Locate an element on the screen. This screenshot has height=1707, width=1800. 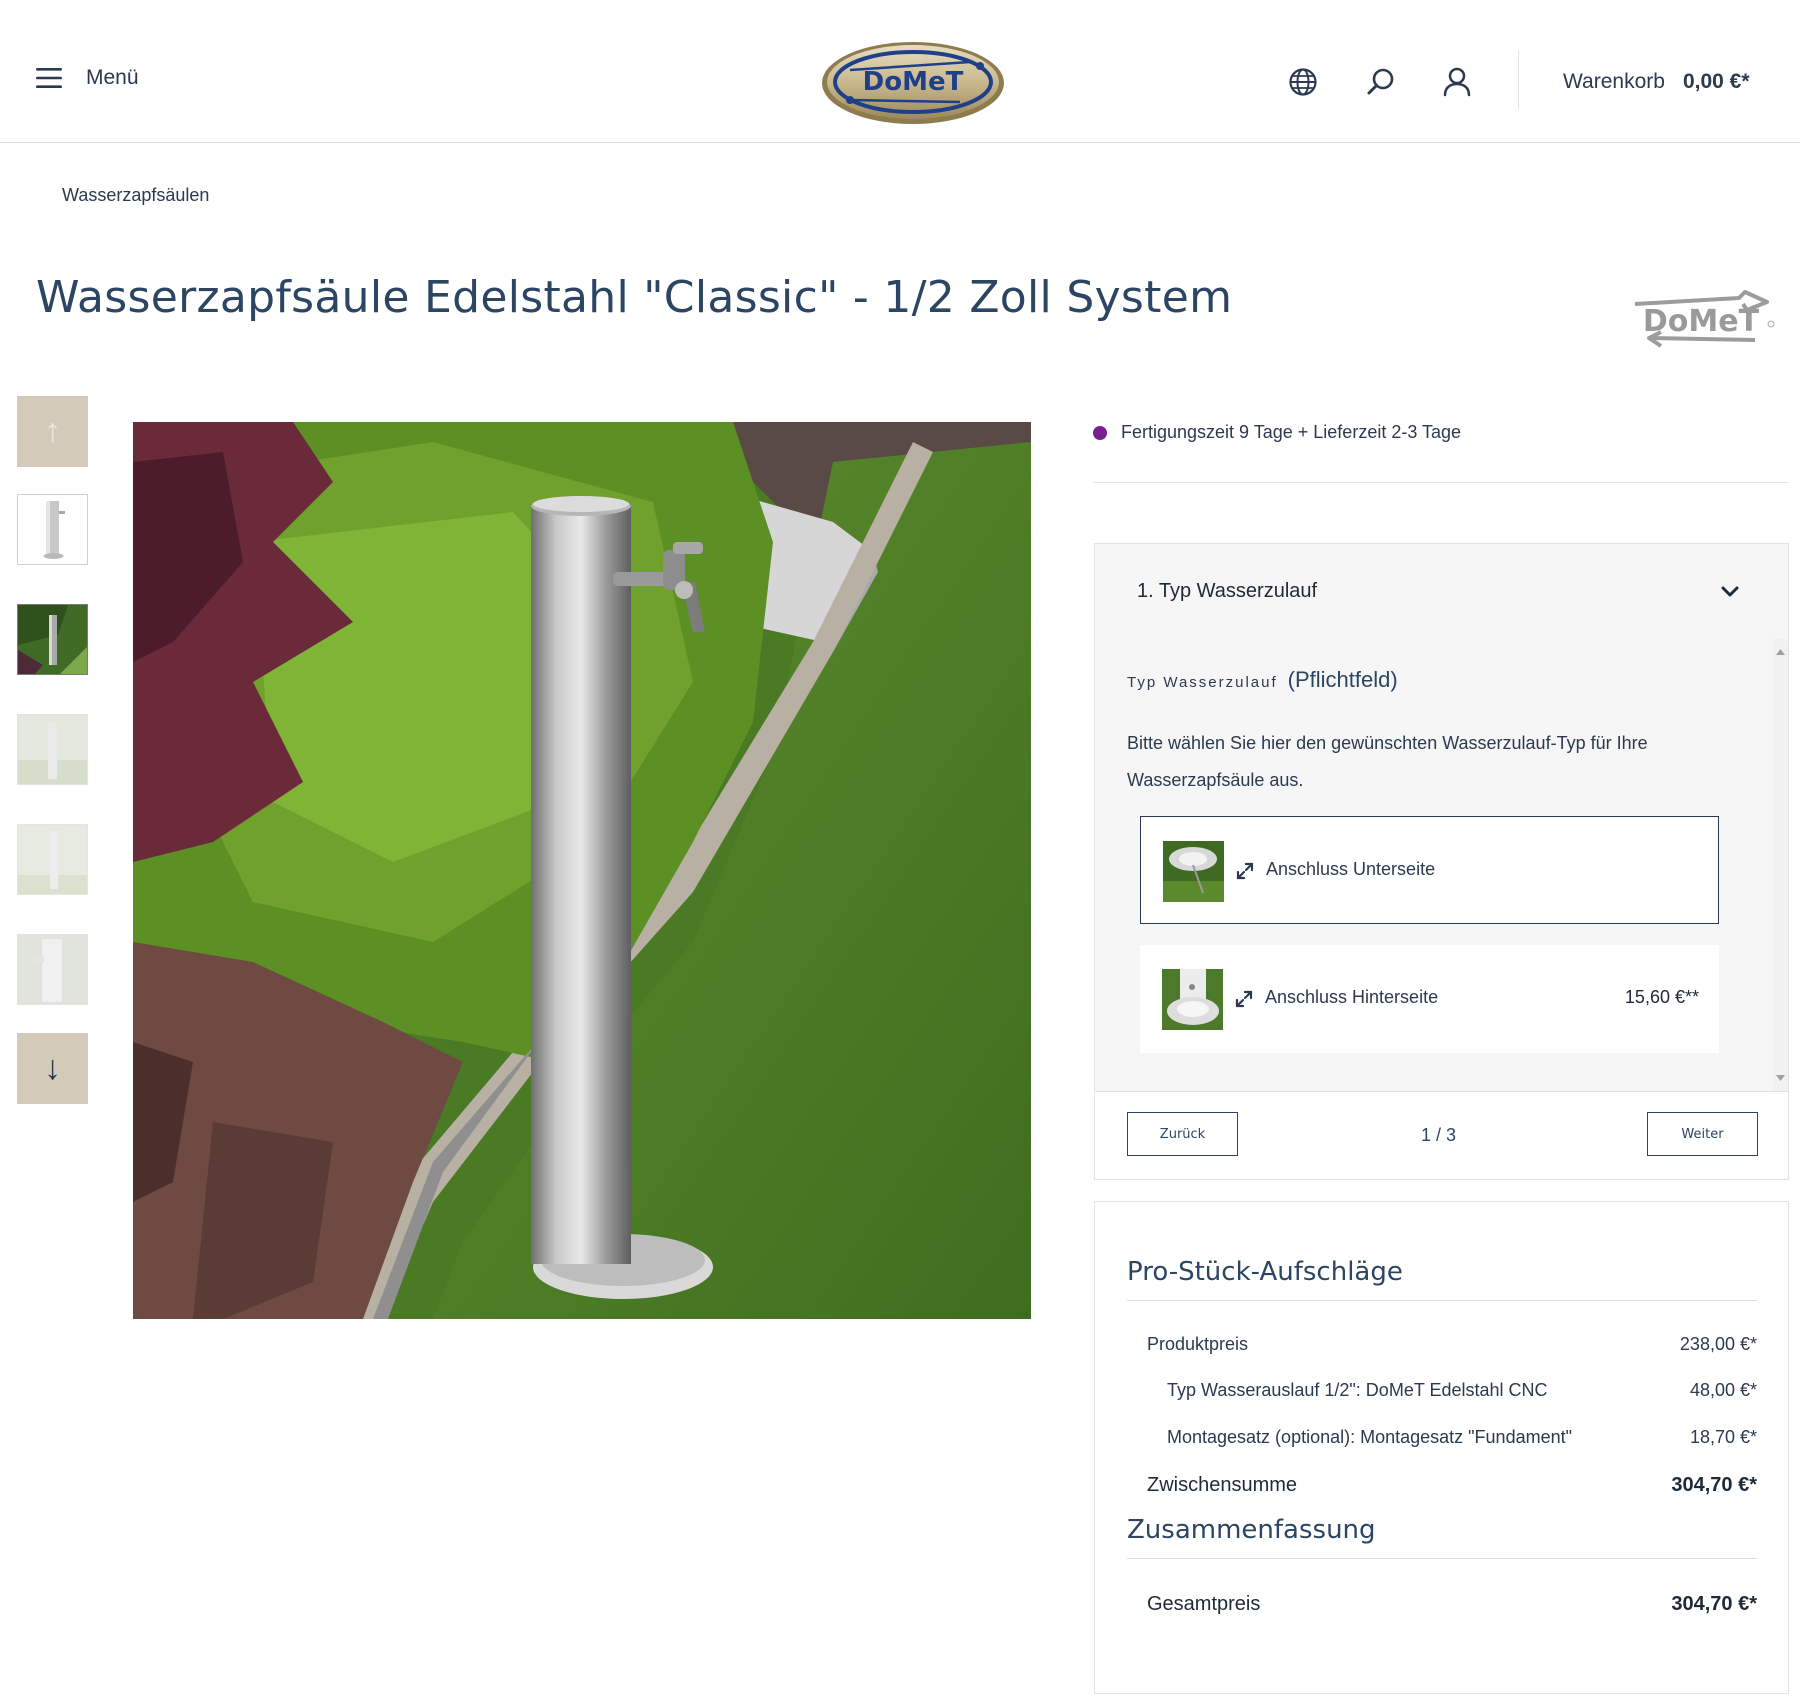
arrow-up-icon: ↑ is located at coordinates (52, 431).